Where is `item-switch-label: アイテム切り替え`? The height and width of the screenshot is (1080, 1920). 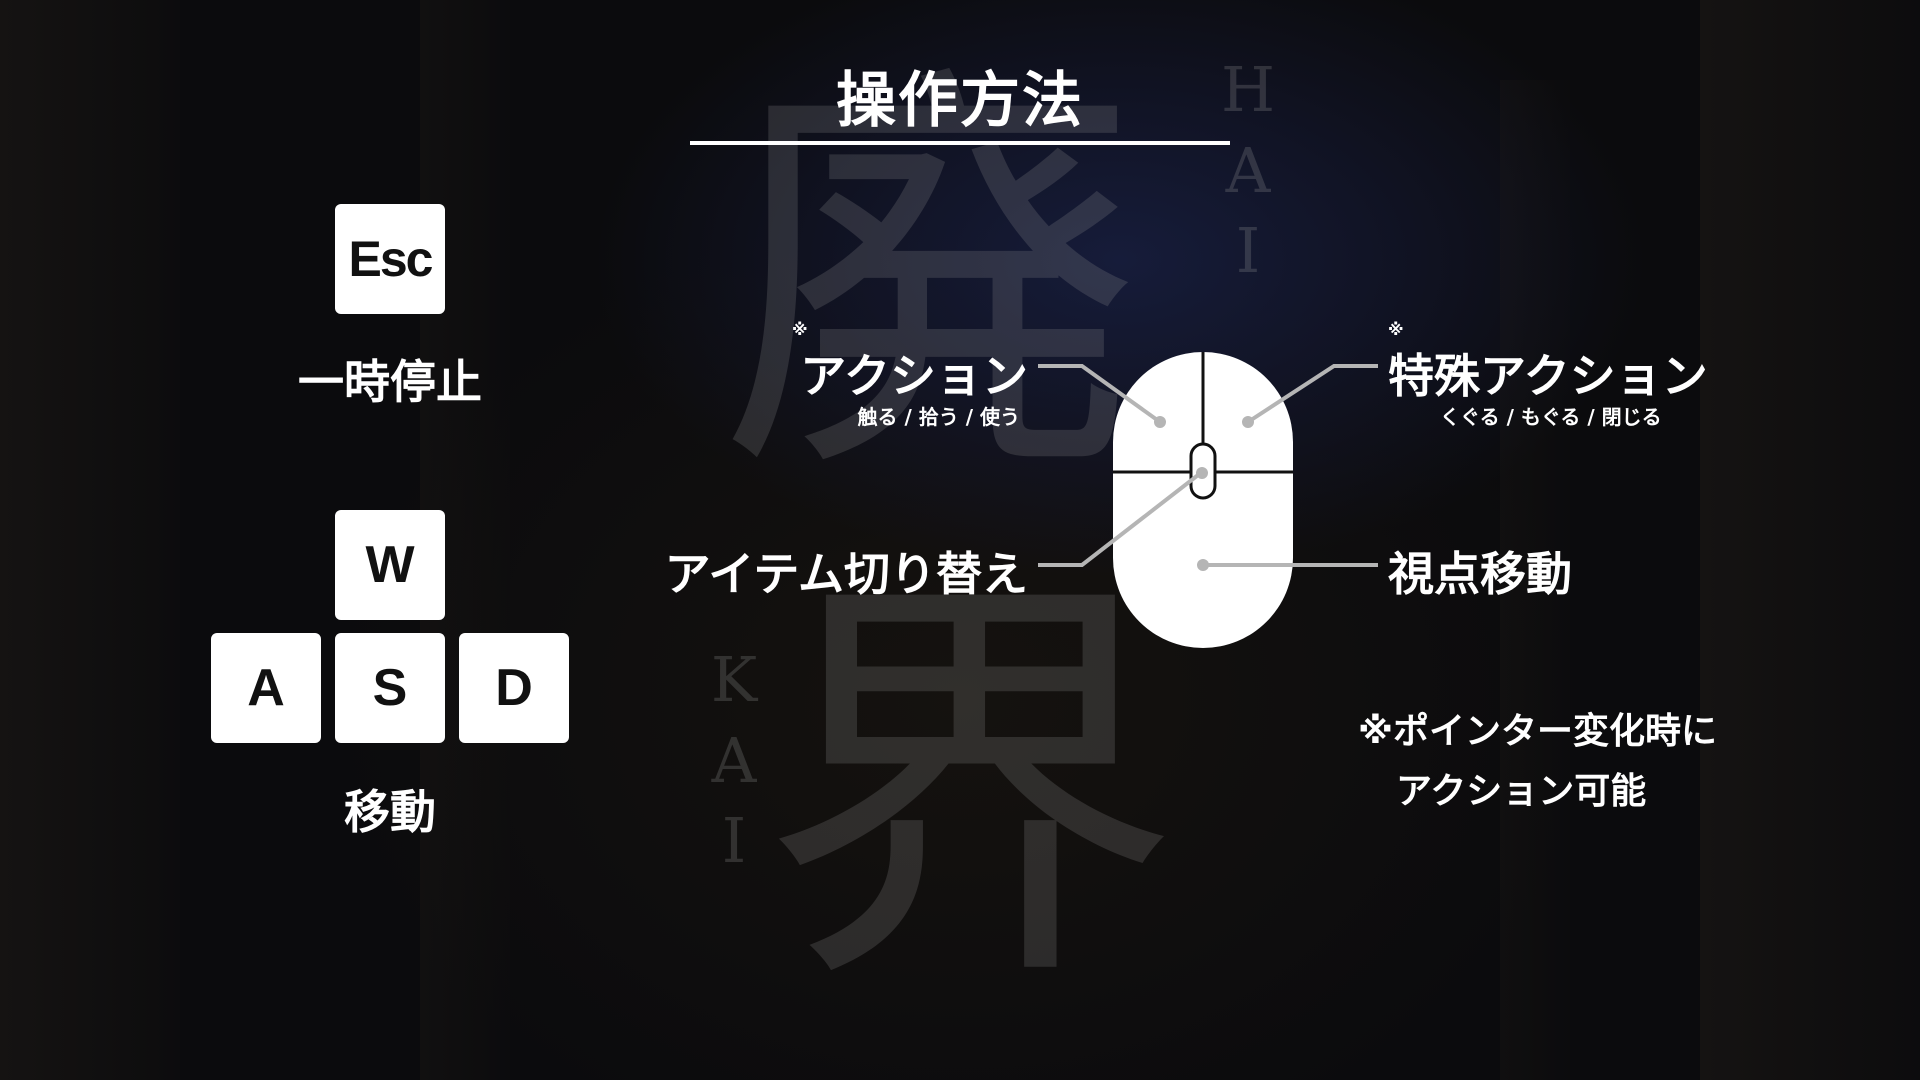
item-switch-label: アイテム切り替え is located at coordinates (846, 574).